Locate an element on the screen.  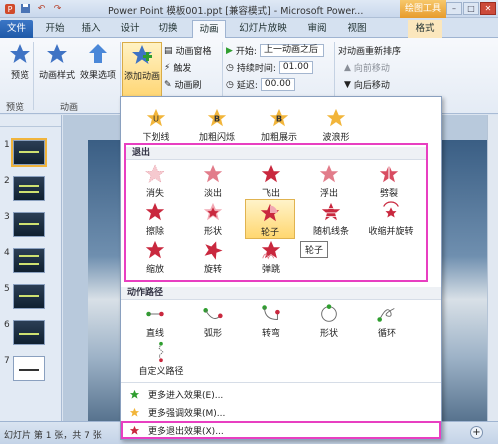
ribbon-tabs: 文件 开始 插入 设计 切换 动画 幻灯片放映 审阅 视图 格式 is located at coordinates (249, 28).